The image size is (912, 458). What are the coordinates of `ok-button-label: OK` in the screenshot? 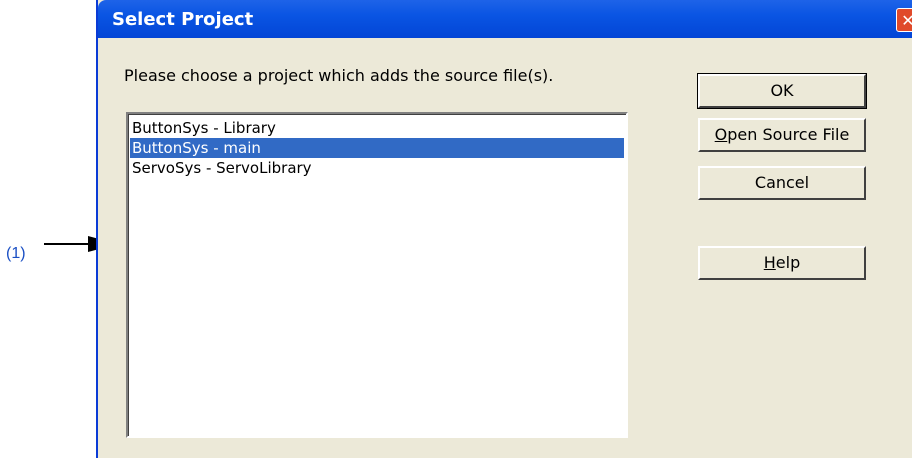 It's located at (782, 90).